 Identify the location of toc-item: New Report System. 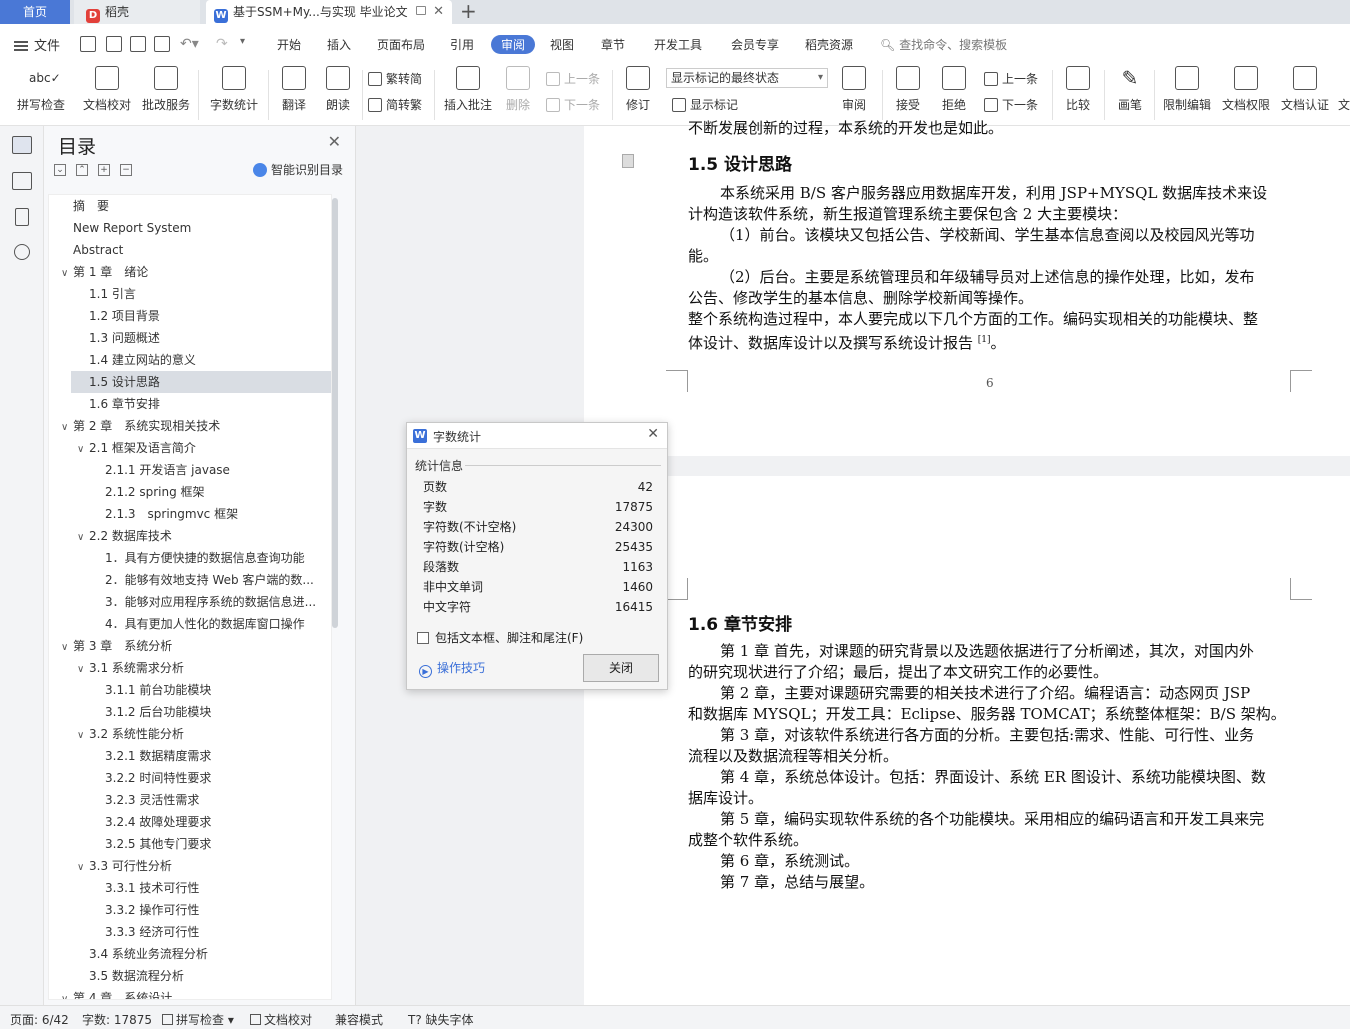
(190, 228).